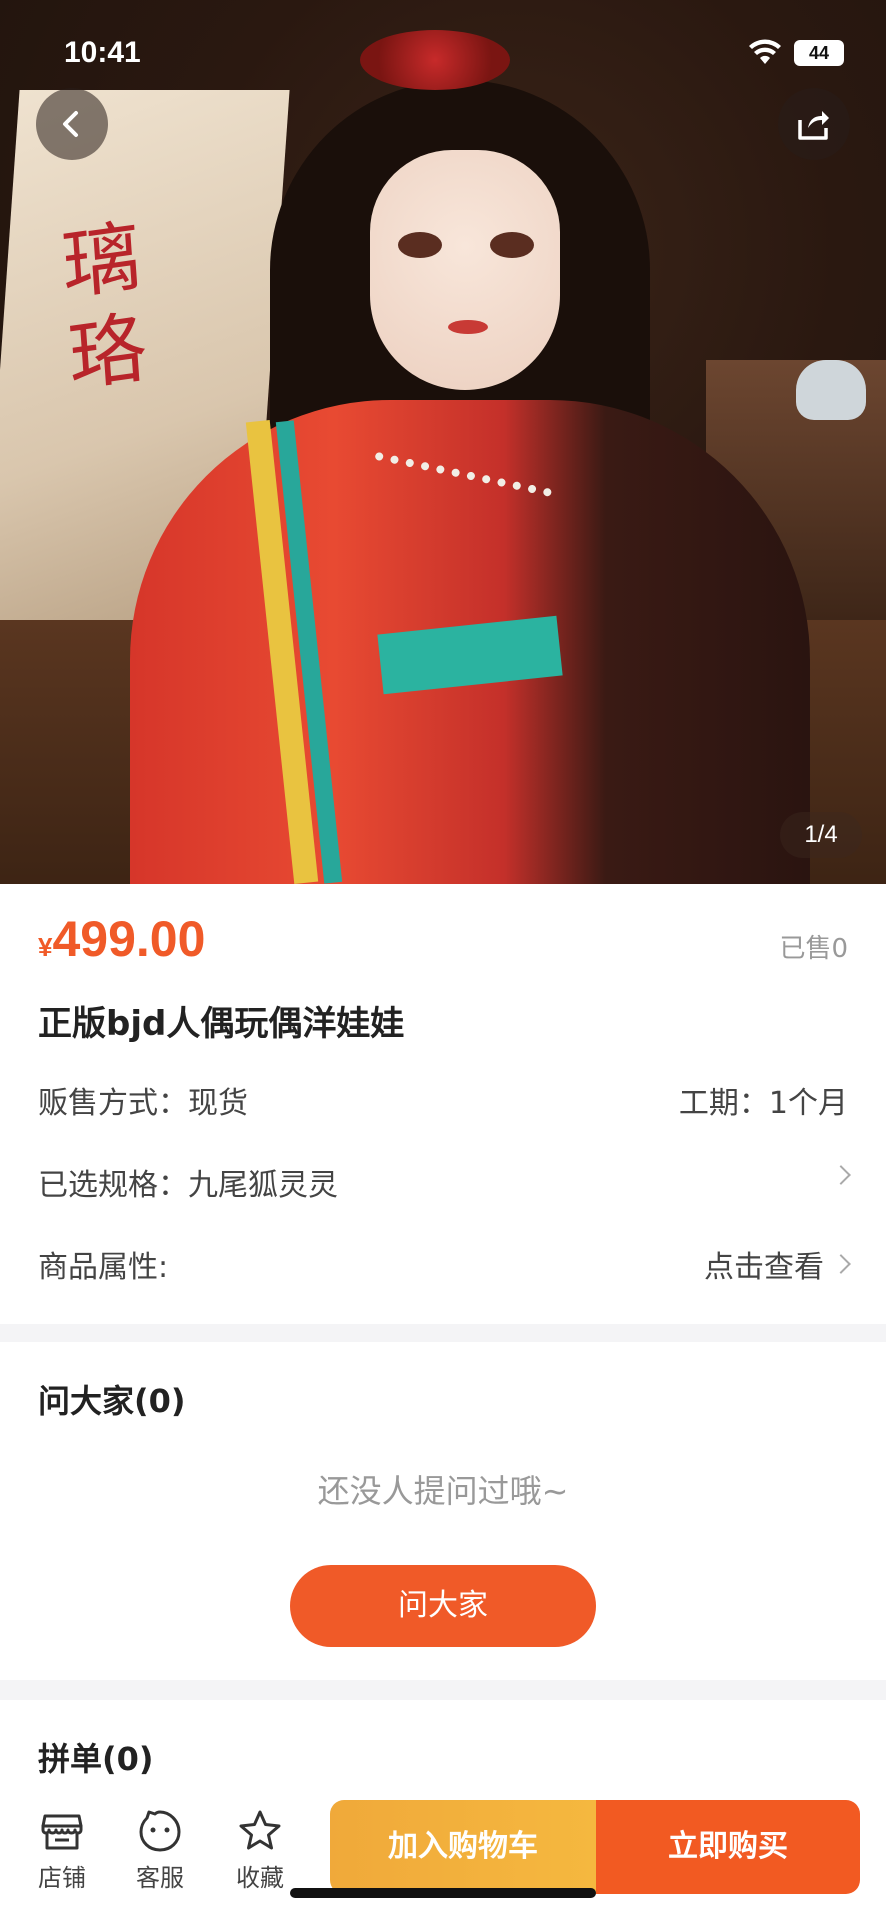  I want to click on favorite-label: 收藏, so click(260, 1878).